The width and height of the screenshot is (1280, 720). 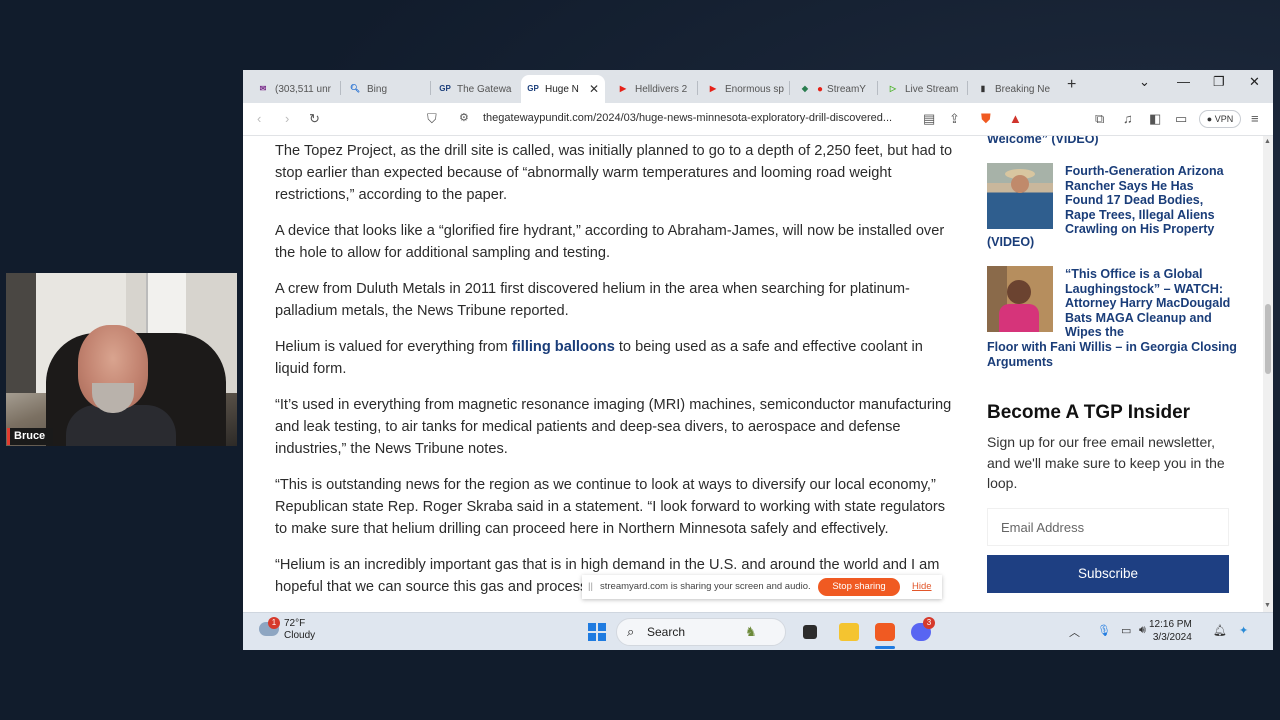 What do you see at coordinates (464, 117) in the screenshot?
I see `site-info-icon: ⚙` at bounding box center [464, 117].